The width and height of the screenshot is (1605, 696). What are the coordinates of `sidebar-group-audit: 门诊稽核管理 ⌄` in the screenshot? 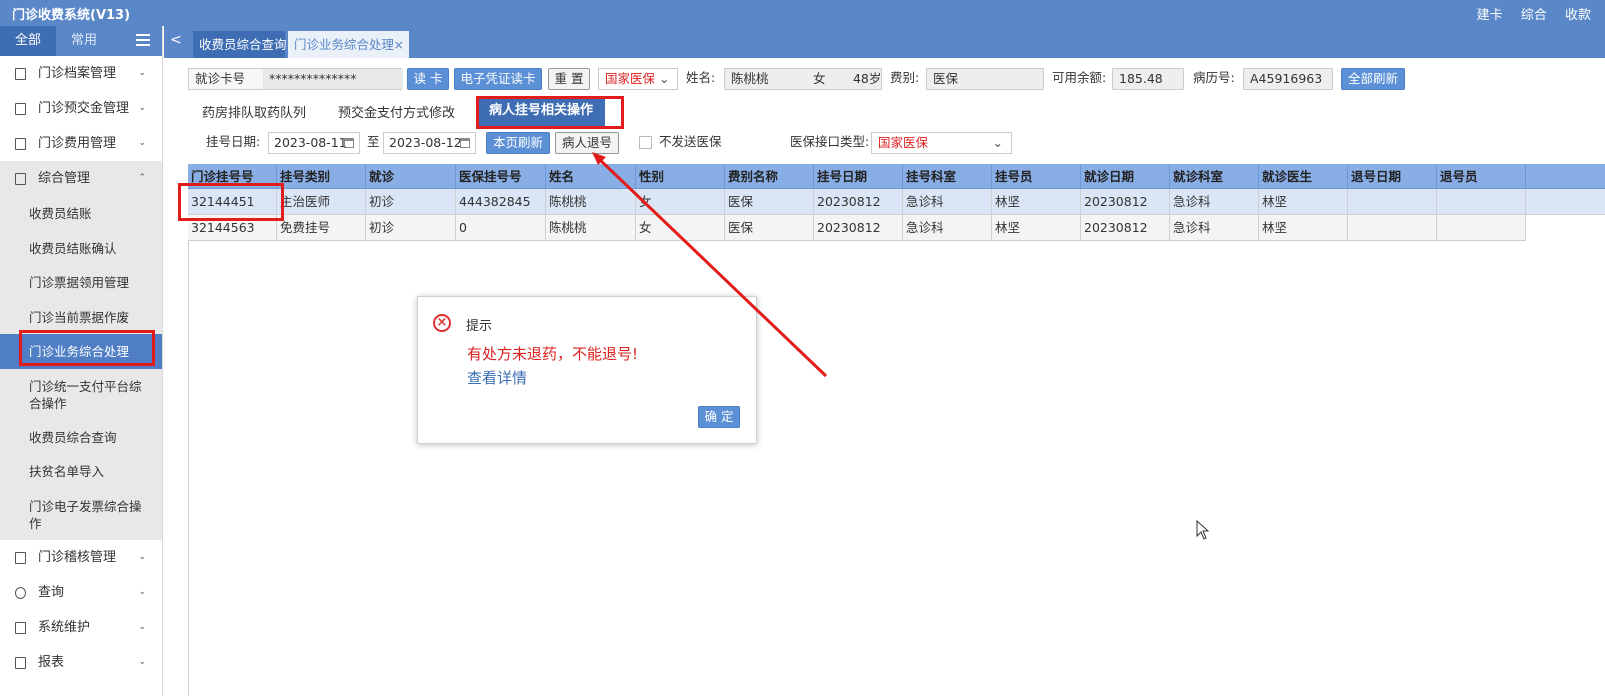 It's located at (81, 557).